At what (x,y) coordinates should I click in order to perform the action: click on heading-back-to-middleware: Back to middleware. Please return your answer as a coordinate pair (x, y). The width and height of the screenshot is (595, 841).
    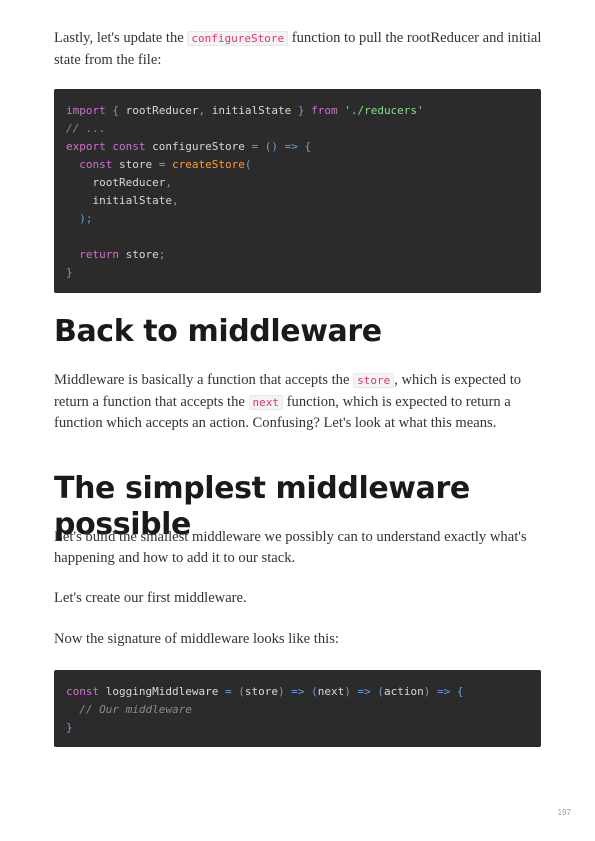
    Looking at the image, I should click on (218, 331).